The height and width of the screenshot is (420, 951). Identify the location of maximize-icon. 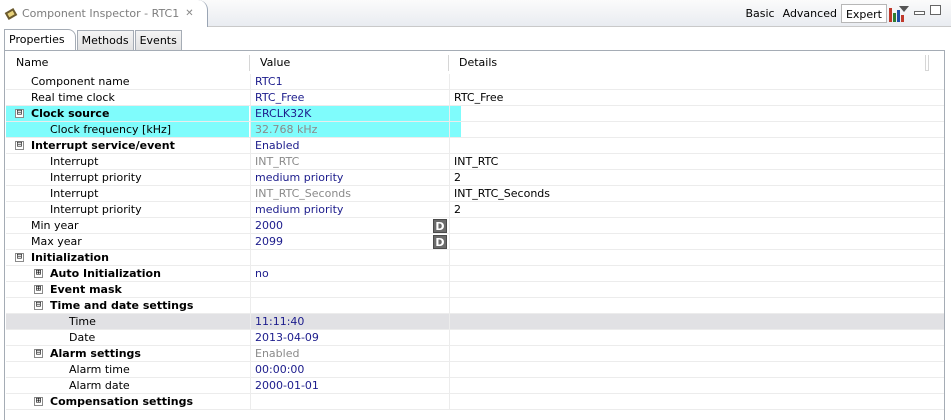
(935, 10).